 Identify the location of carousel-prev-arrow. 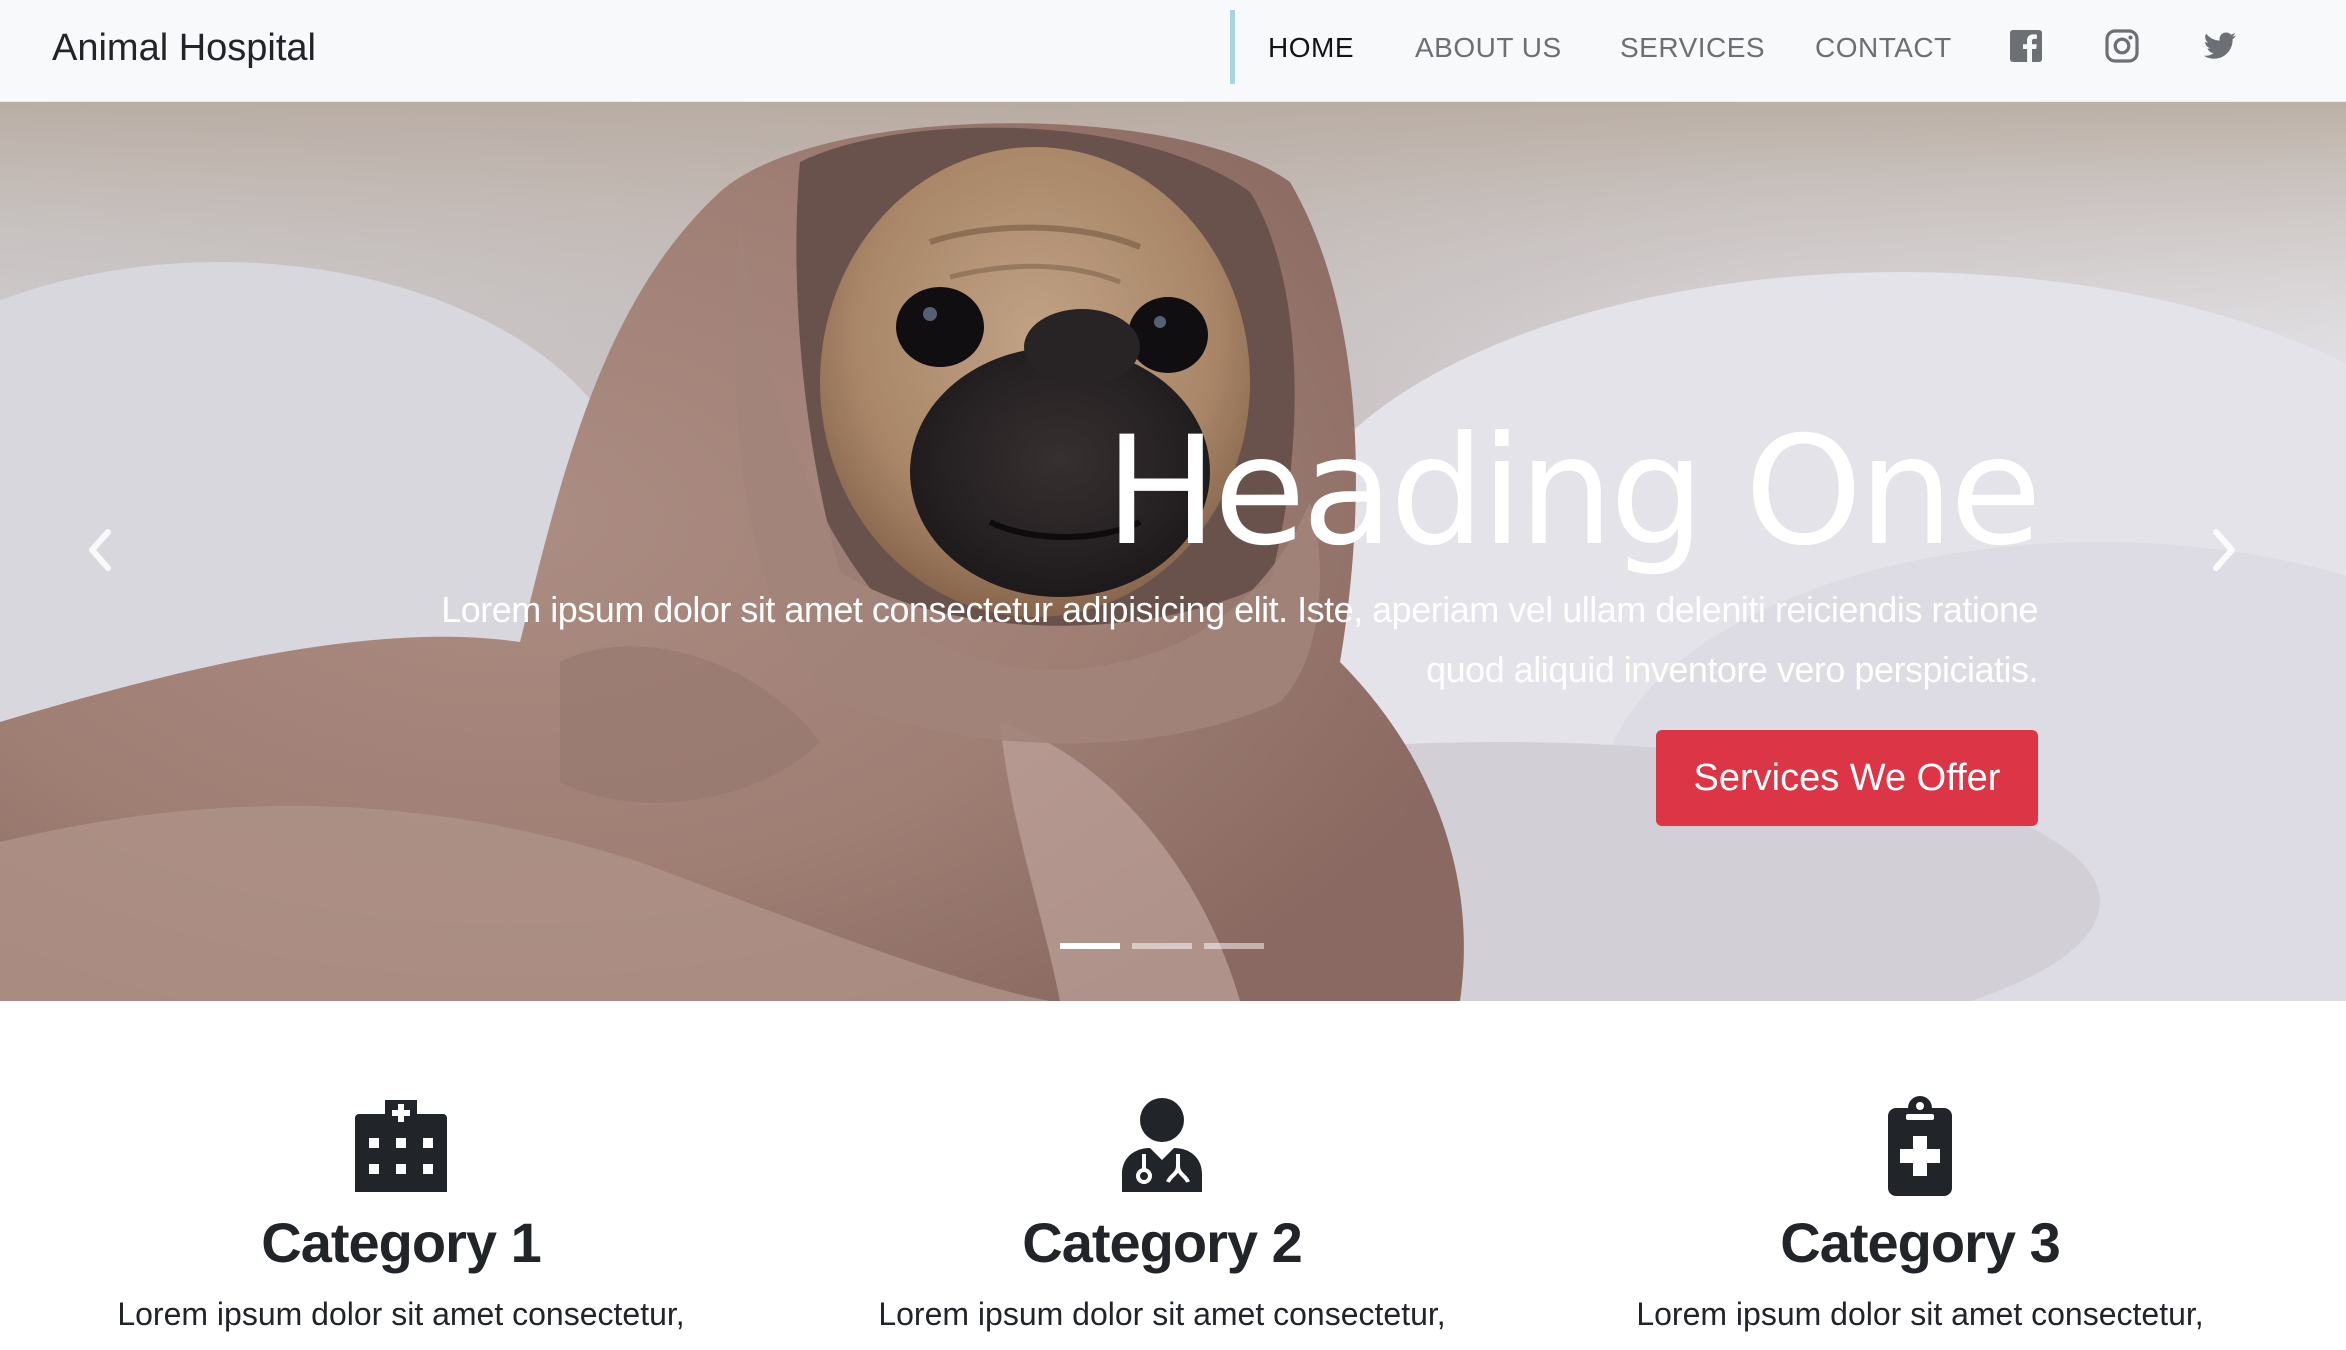
(100, 550).